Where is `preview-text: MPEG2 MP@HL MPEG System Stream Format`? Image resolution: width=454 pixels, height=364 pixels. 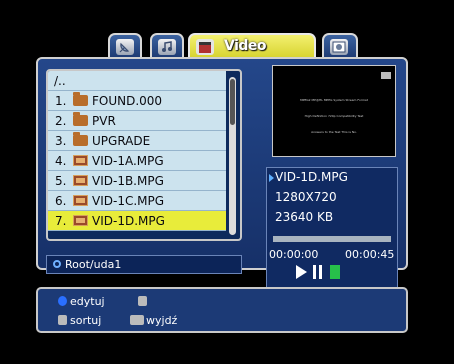 preview-text: MPEG2 MP@HL MPEG System Stream Format is located at coordinates (334, 100).